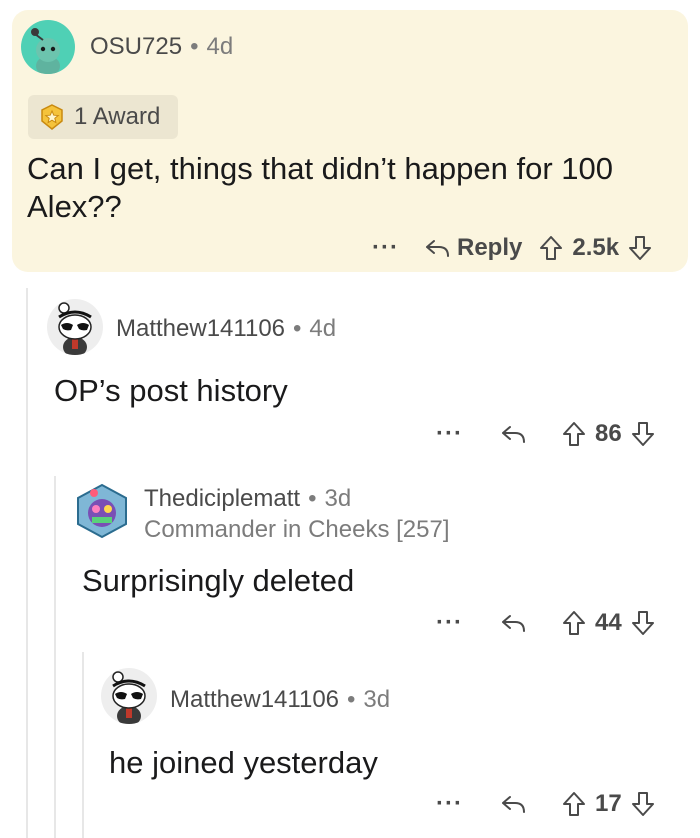  Describe the element at coordinates (136, 46) in the screenshot. I see `username: OSU725` at that location.